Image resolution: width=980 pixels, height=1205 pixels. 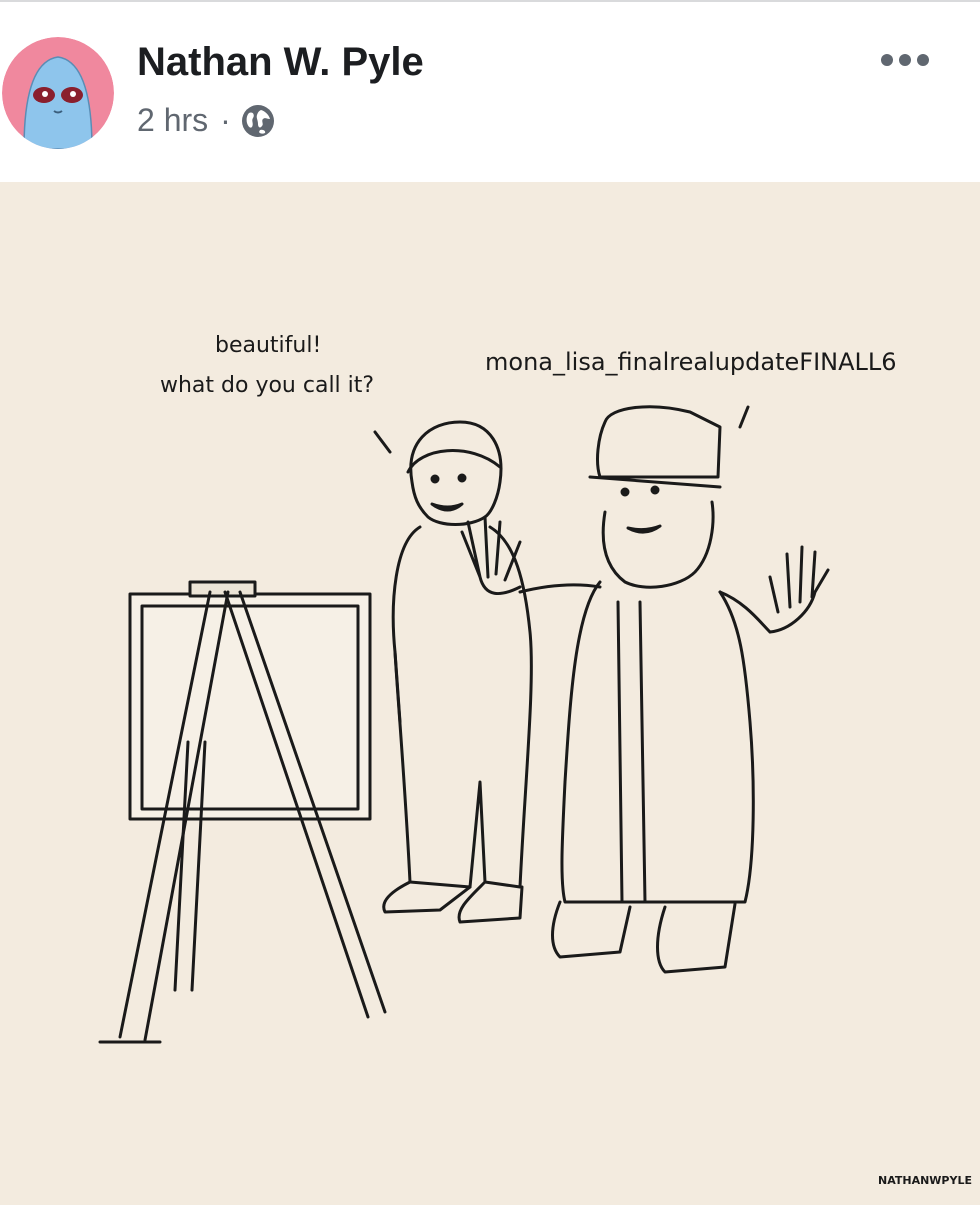 I want to click on author-avatar, so click(x=58, y=93).